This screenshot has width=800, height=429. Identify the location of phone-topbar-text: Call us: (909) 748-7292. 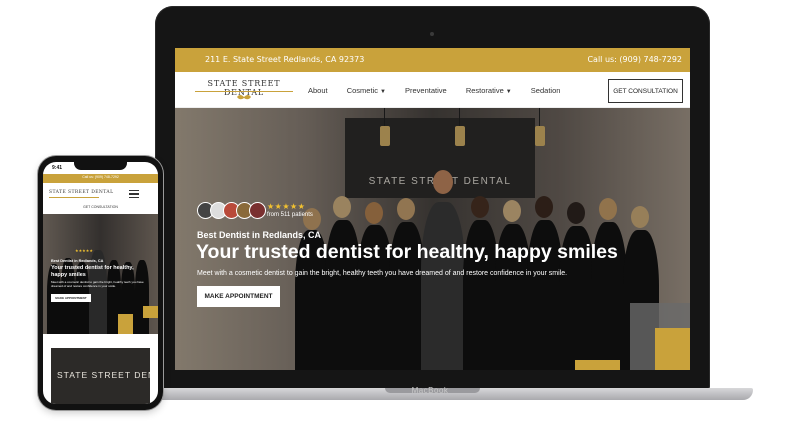
(100, 177).